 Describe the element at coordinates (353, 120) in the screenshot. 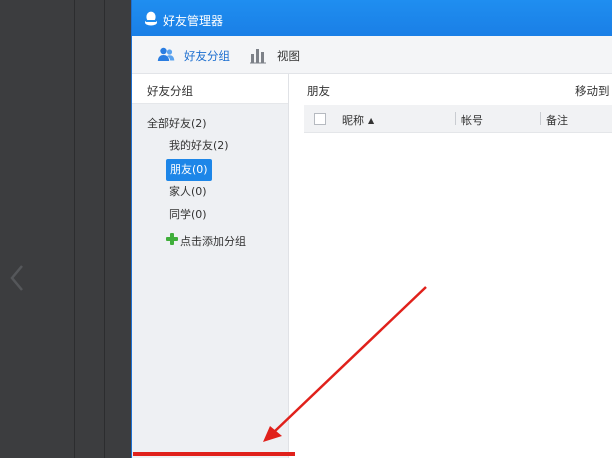

I see `column-header-label: 昵称` at that location.